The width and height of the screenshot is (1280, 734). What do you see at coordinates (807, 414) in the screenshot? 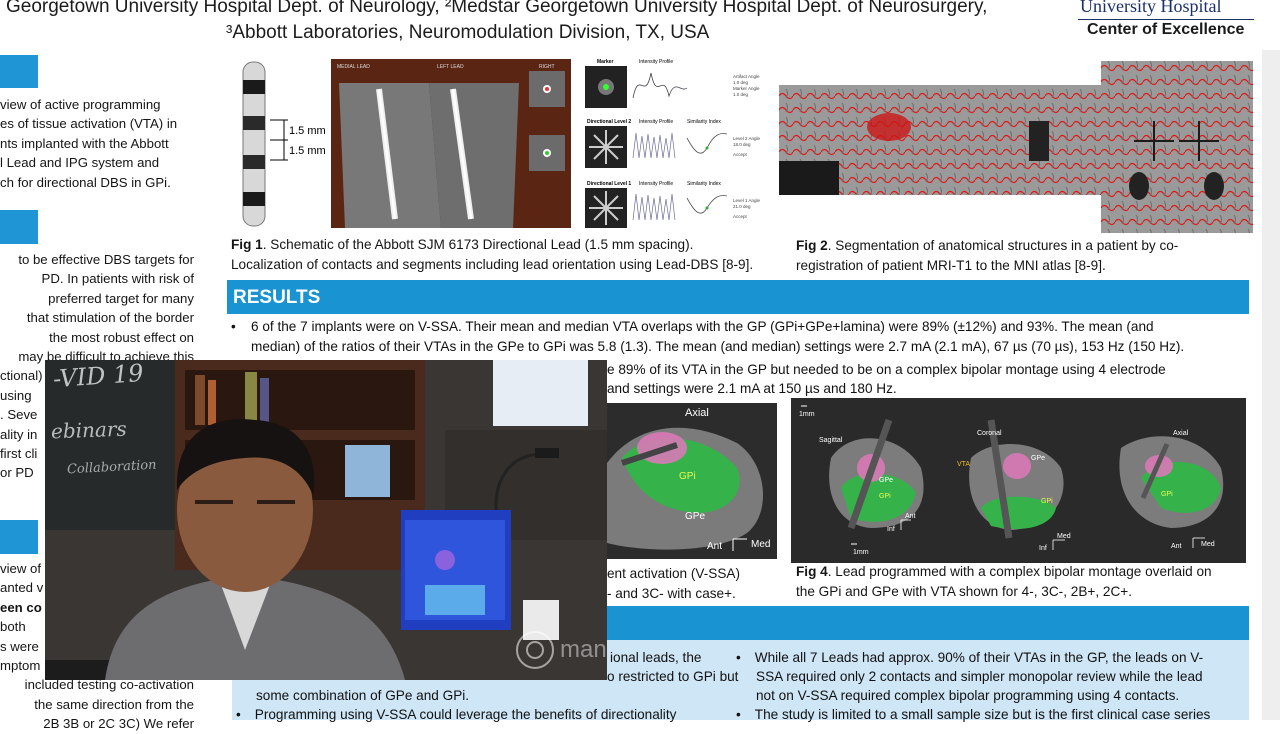
I see `fig4-scale-label: 1mm` at bounding box center [807, 414].